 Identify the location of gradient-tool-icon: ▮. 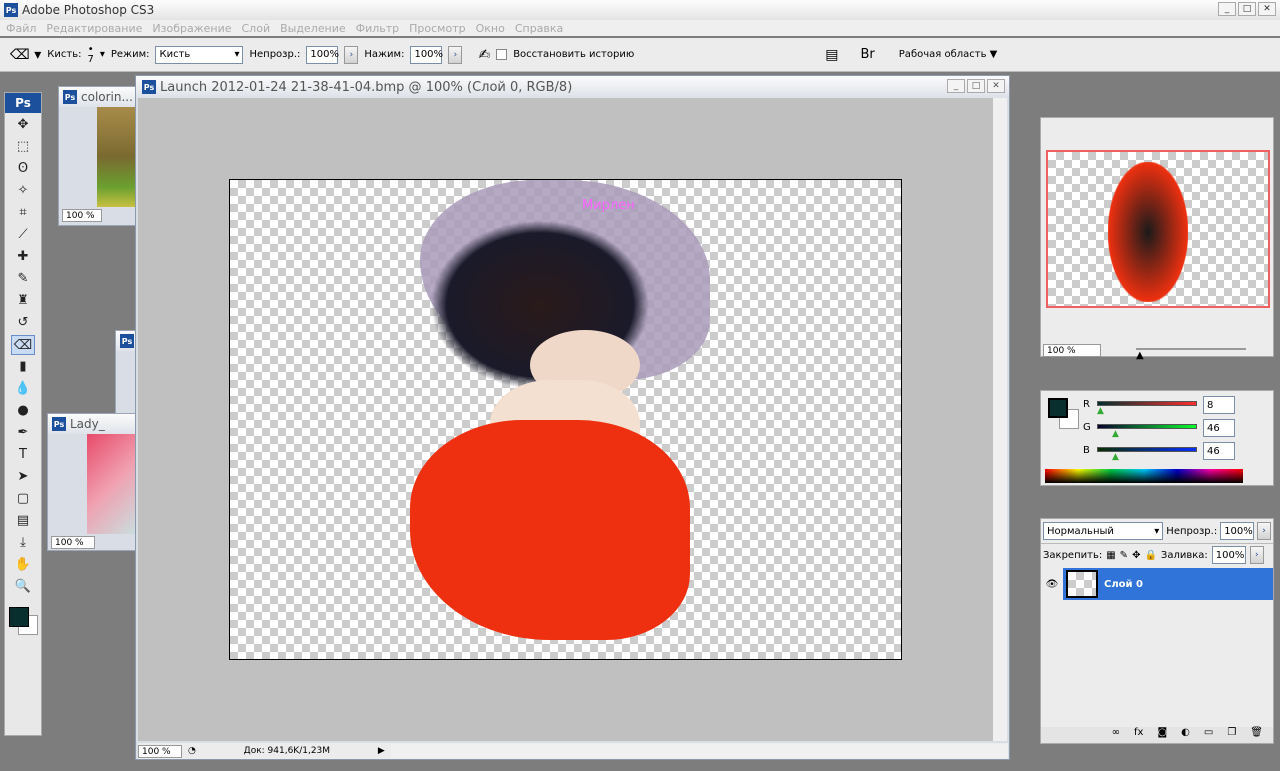
(23, 367).